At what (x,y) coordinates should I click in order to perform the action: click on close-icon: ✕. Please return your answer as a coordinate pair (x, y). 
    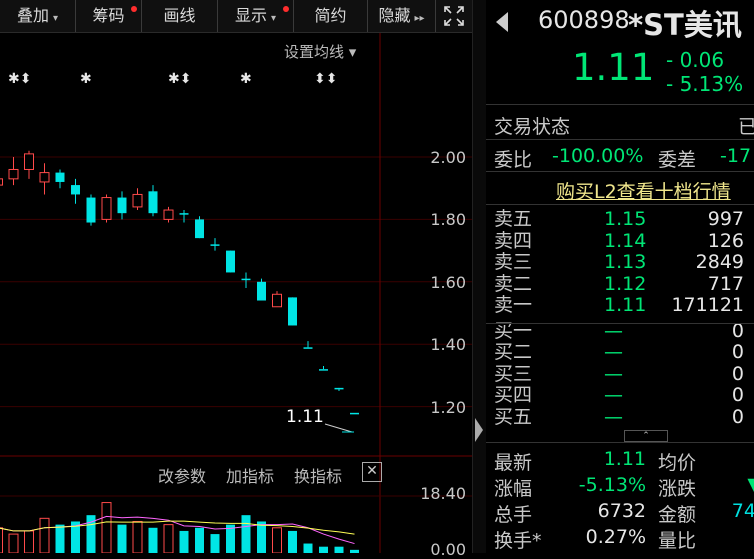
    Looking at the image, I should click on (372, 472).